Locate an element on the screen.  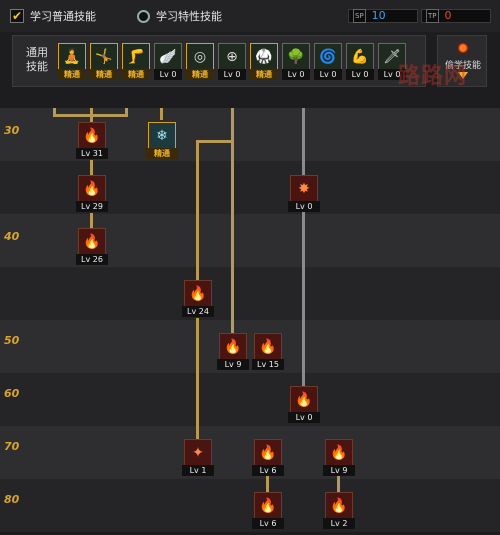
skill-level-label: Lv 29 is located at coordinates (92, 206).